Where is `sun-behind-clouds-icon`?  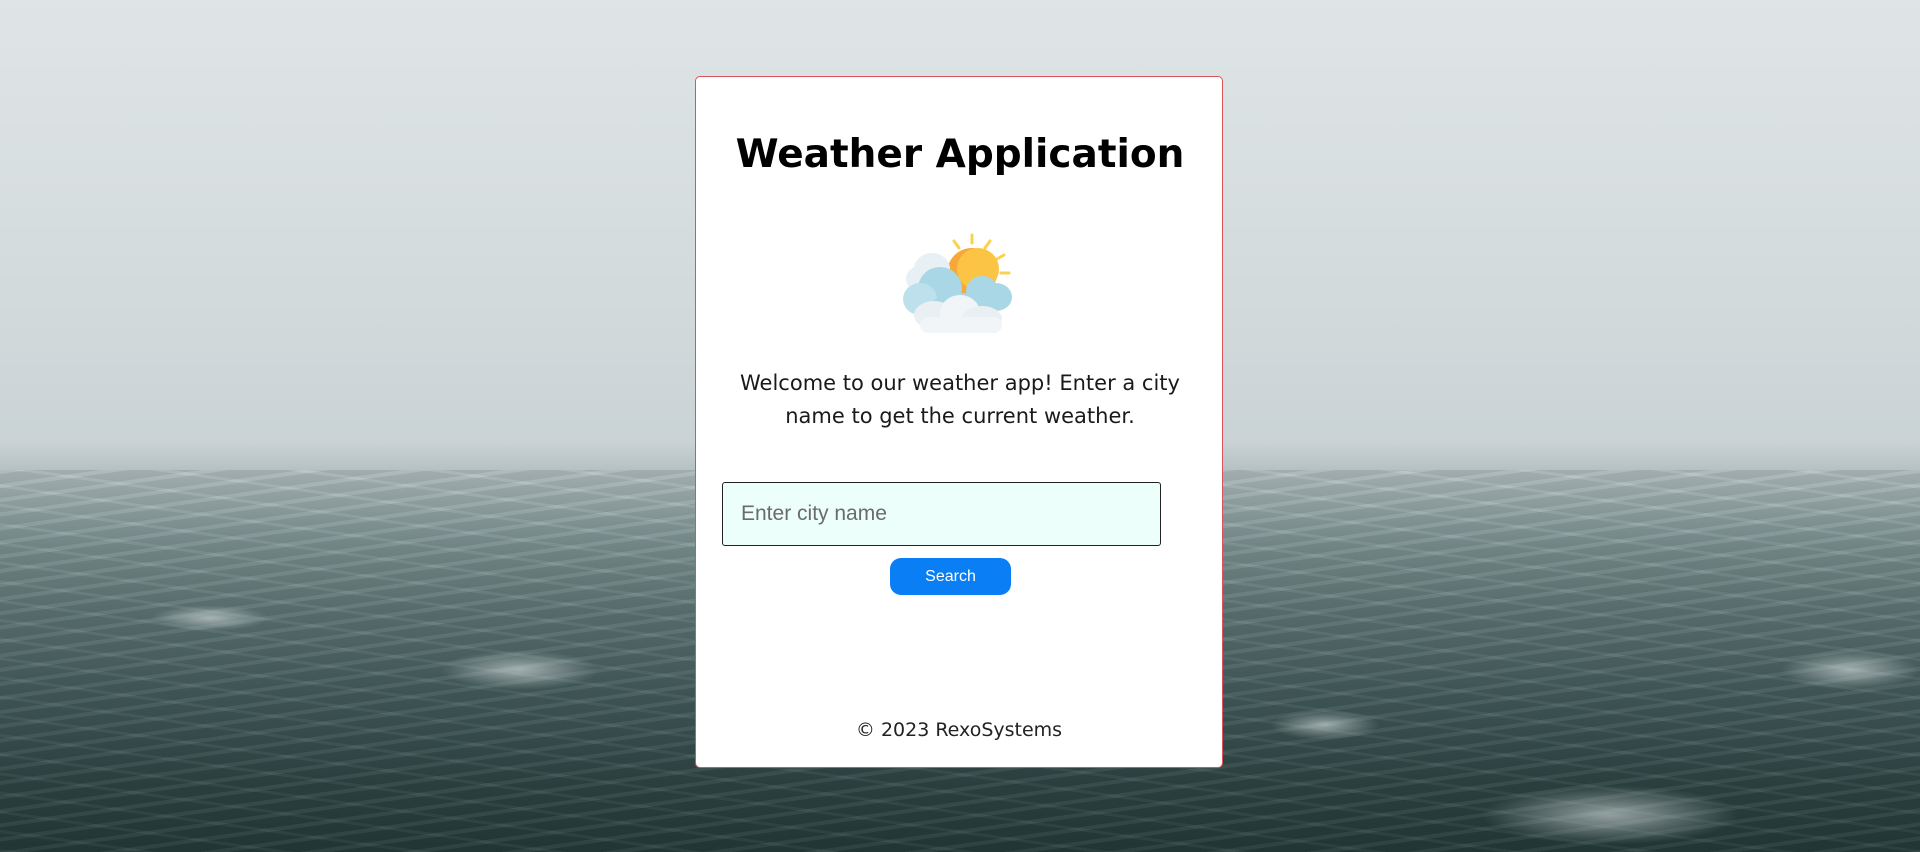 sun-behind-clouds-icon is located at coordinates (958, 282).